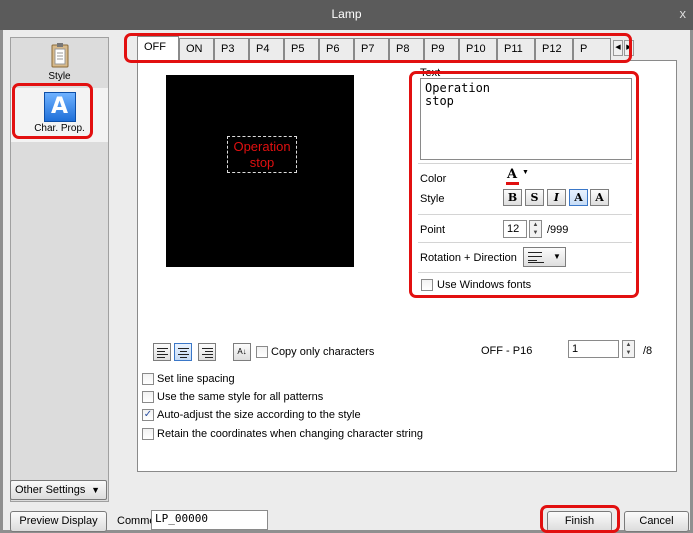 Image resolution: width=693 pixels, height=533 pixels. What do you see at coordinates (323, 352) in the screenshot?
I see `copy-only-characters-label: Copy only characters` at bounding box center [323, 352].